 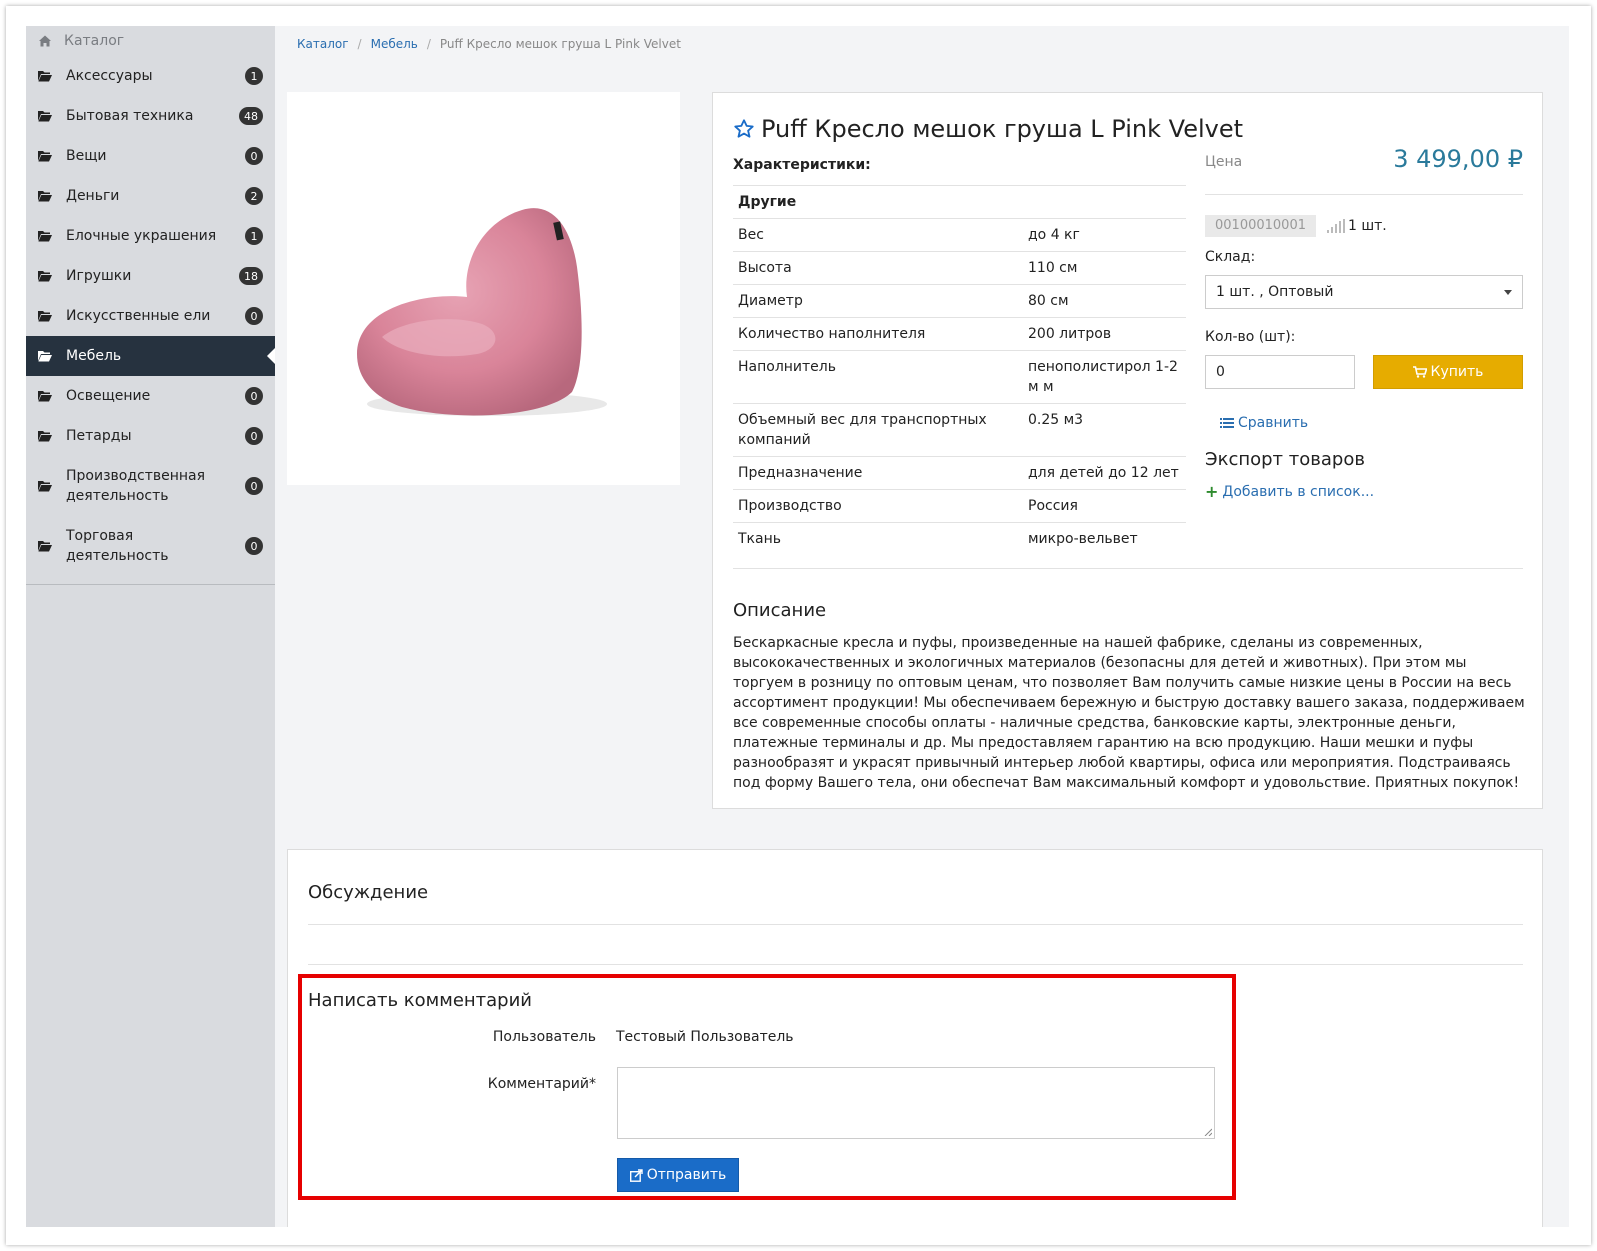 What do you see at coordinates (1336, 226) in the screenshot?
I see `stock-level-icon` at bounding box center [1336, 226].